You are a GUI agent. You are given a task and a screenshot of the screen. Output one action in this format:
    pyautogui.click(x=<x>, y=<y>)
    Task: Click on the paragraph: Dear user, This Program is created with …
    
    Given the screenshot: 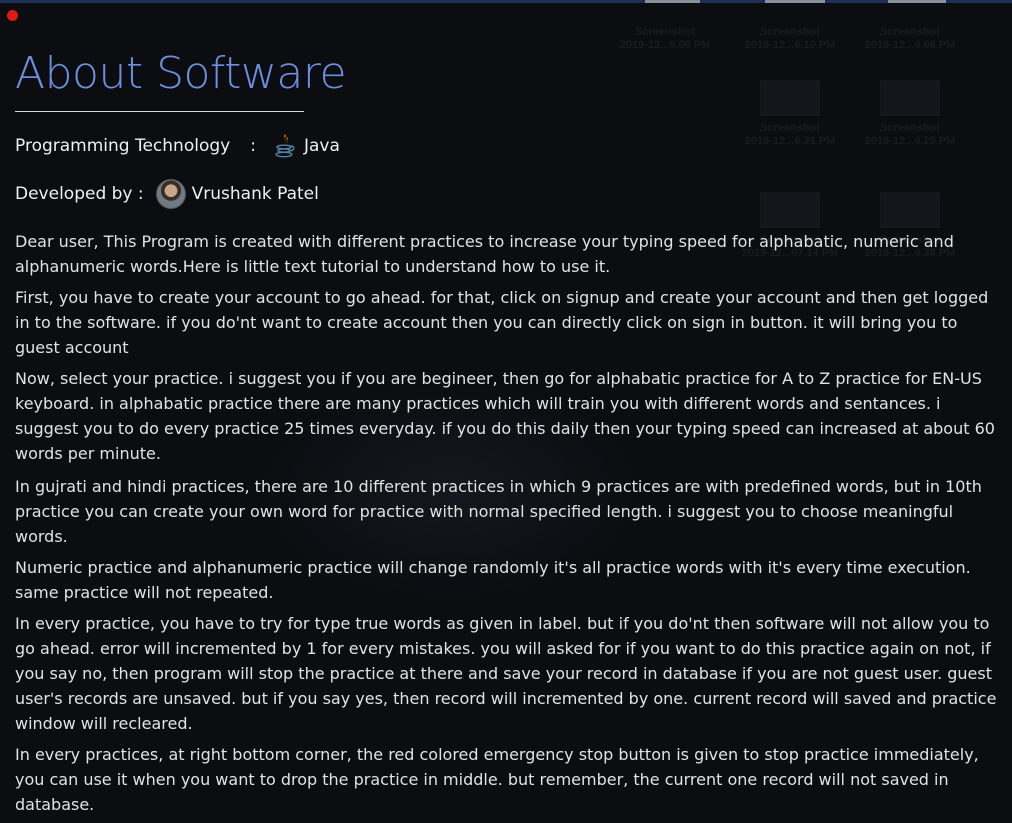 What is the action you would take?
    pyautogui.click(x=484, y=254)
    